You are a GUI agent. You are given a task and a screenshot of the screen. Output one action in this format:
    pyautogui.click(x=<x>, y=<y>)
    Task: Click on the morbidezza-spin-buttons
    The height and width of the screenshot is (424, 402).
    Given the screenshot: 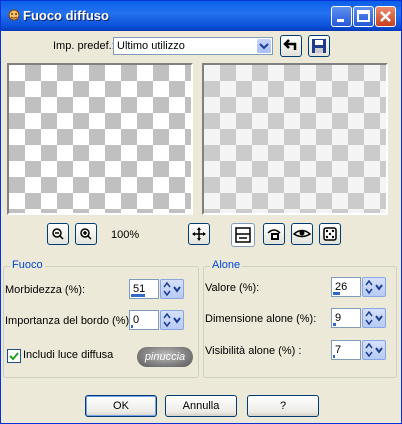 What is the action you would take?
    pyautogui.click(x=172, y=289)
    